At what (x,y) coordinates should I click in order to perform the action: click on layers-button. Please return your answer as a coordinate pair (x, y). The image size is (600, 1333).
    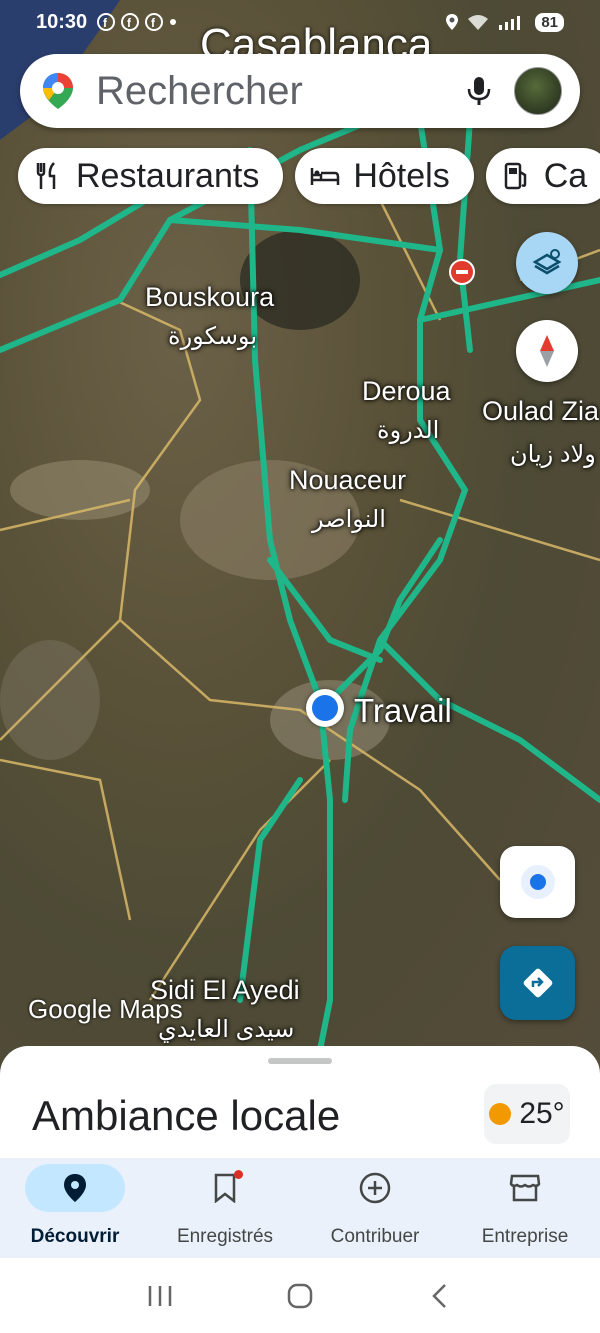
    Looking at the image, I should click on (547, 263).